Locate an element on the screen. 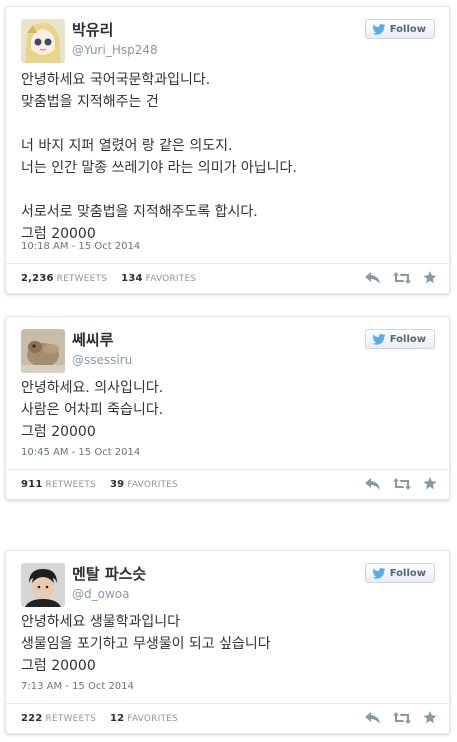 The height and width of the screenshot is (742, 457). tweet-line: 서로서로 맞춤법을 지적해주도록 합시다. is located at coordinates (139, 212).